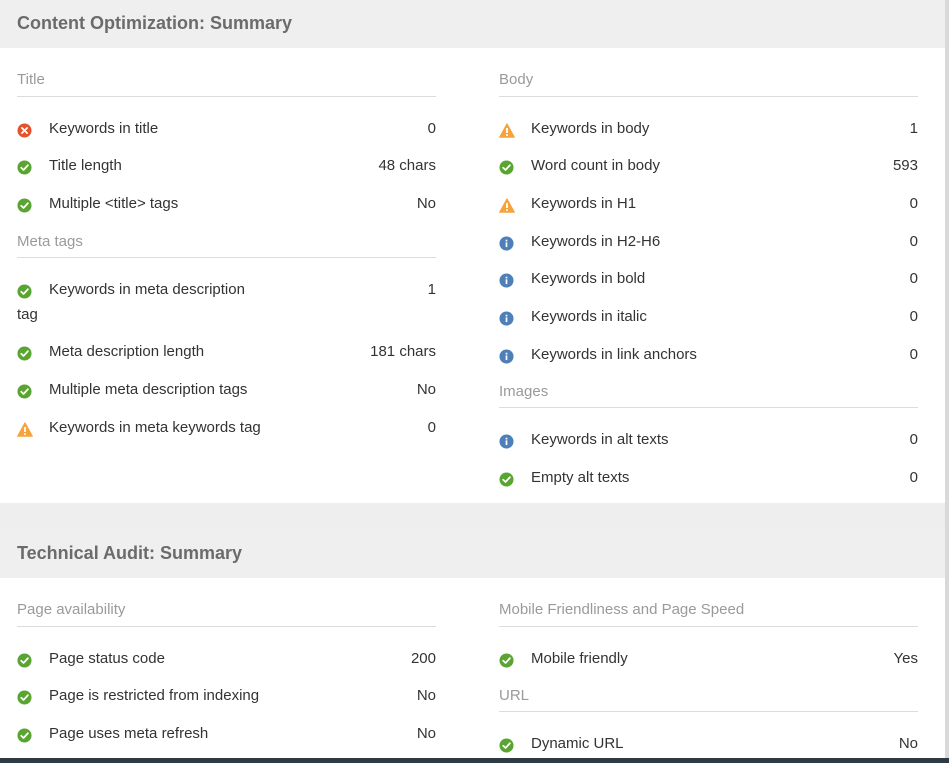 This screenshot has width=949, height=763. I want to click on section-title-url: URL, so click(514, 695).